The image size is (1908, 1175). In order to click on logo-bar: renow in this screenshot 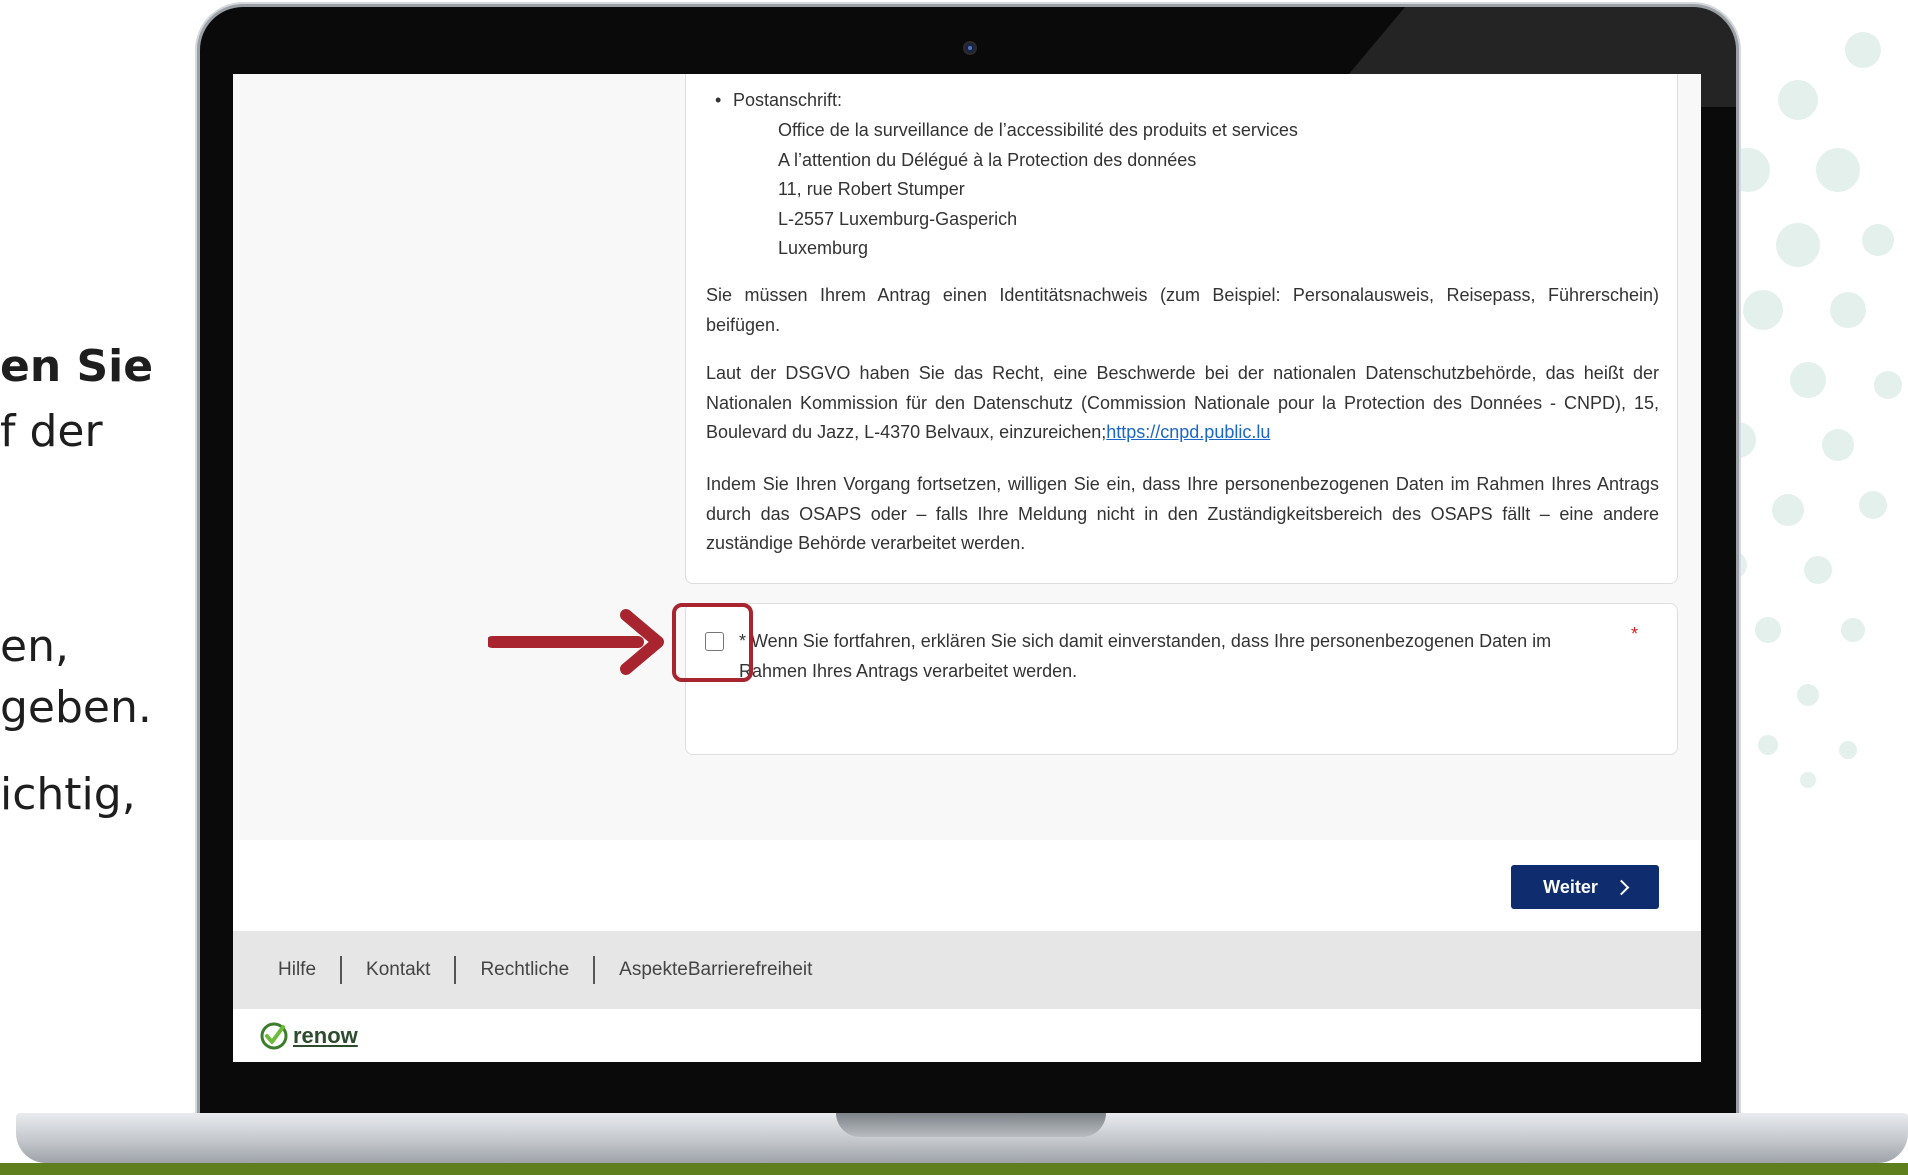, I will do `click(967, 1035)`.